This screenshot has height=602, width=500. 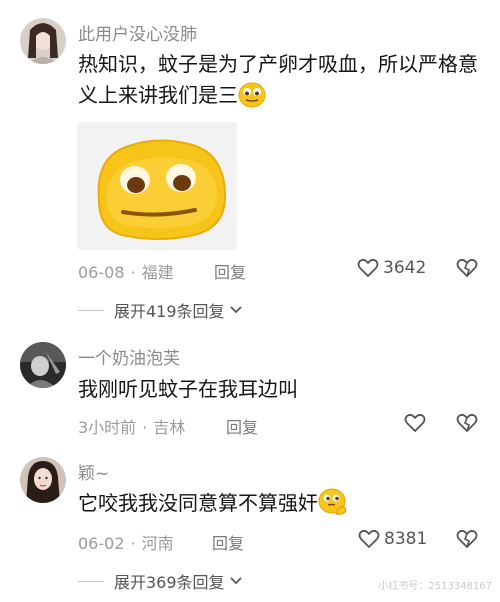 I want to click on comment-text: 我刚听见蚊子在我耳边叫, so click(x=278, y=389).